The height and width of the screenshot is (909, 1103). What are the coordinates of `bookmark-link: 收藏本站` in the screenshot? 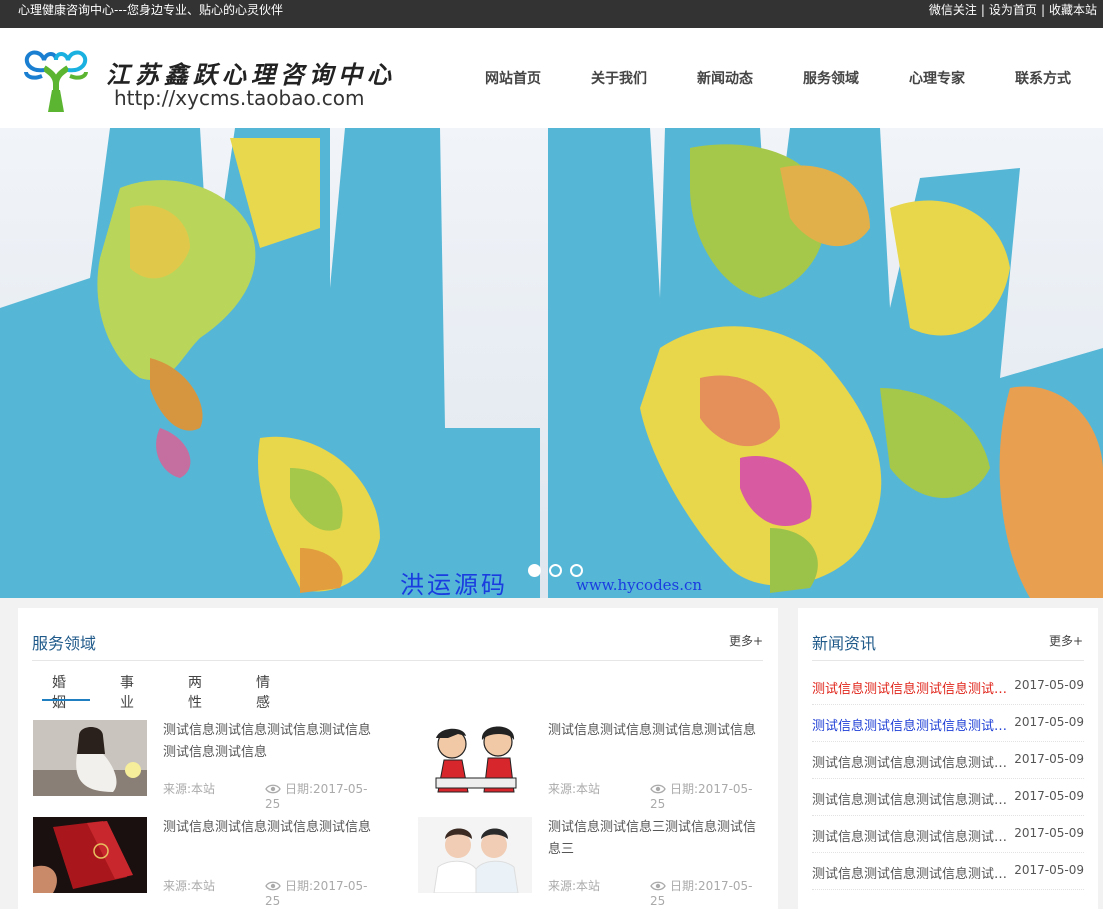 It's located at (1073, 10).